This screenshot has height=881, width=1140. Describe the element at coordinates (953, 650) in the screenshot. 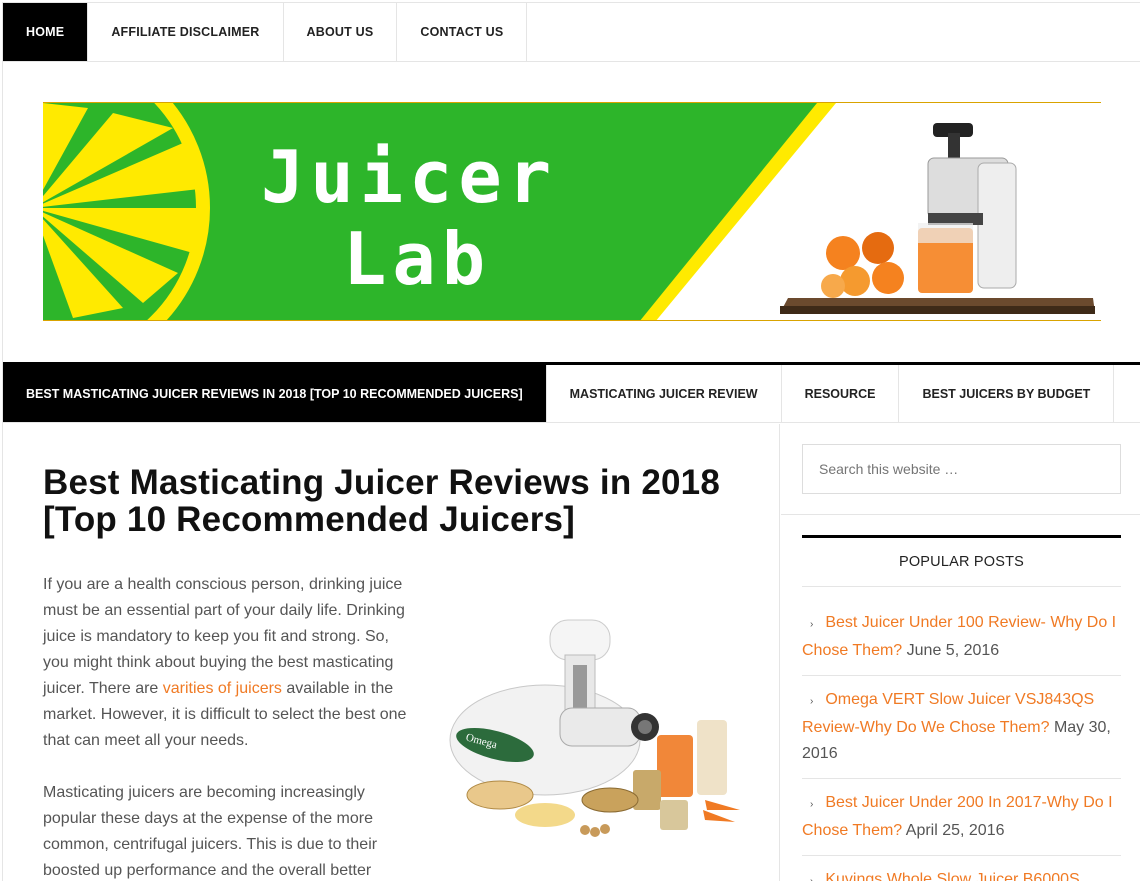

I see `popular-post-date: June 5, 2016` at that location.